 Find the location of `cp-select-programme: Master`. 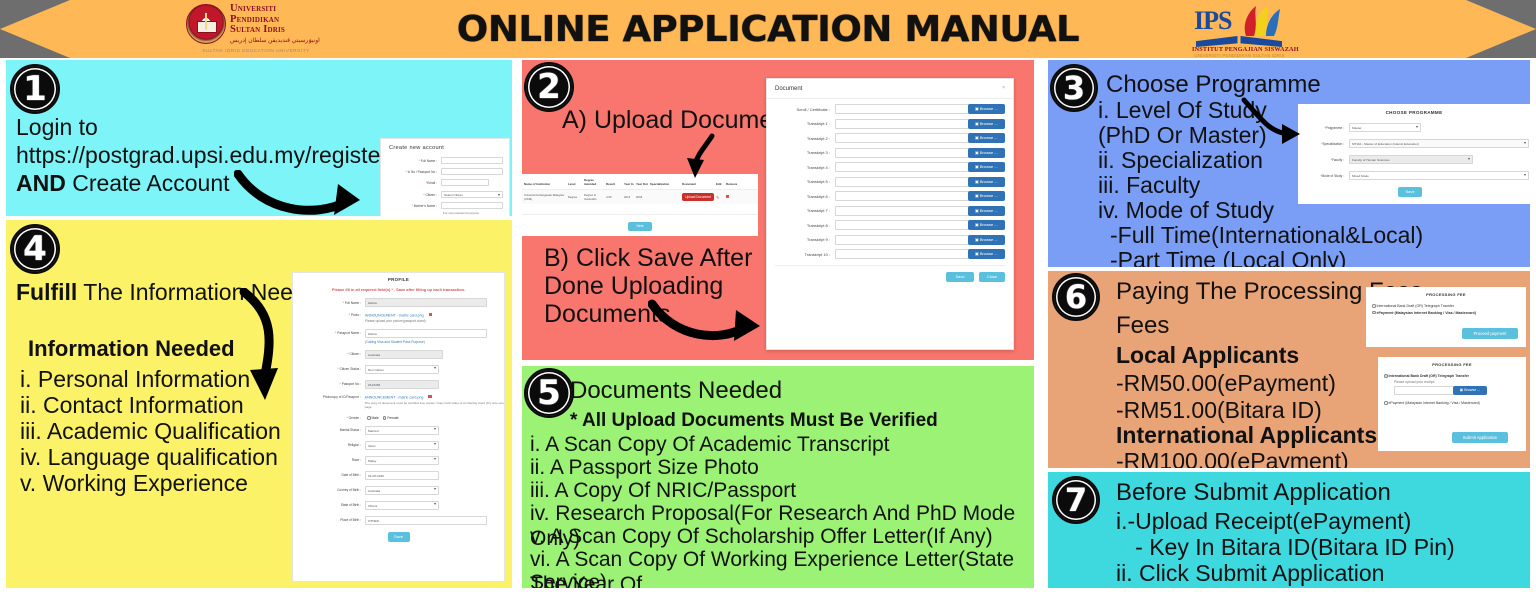

cp-select-programme: Master is located at coordinates (1385, 127).